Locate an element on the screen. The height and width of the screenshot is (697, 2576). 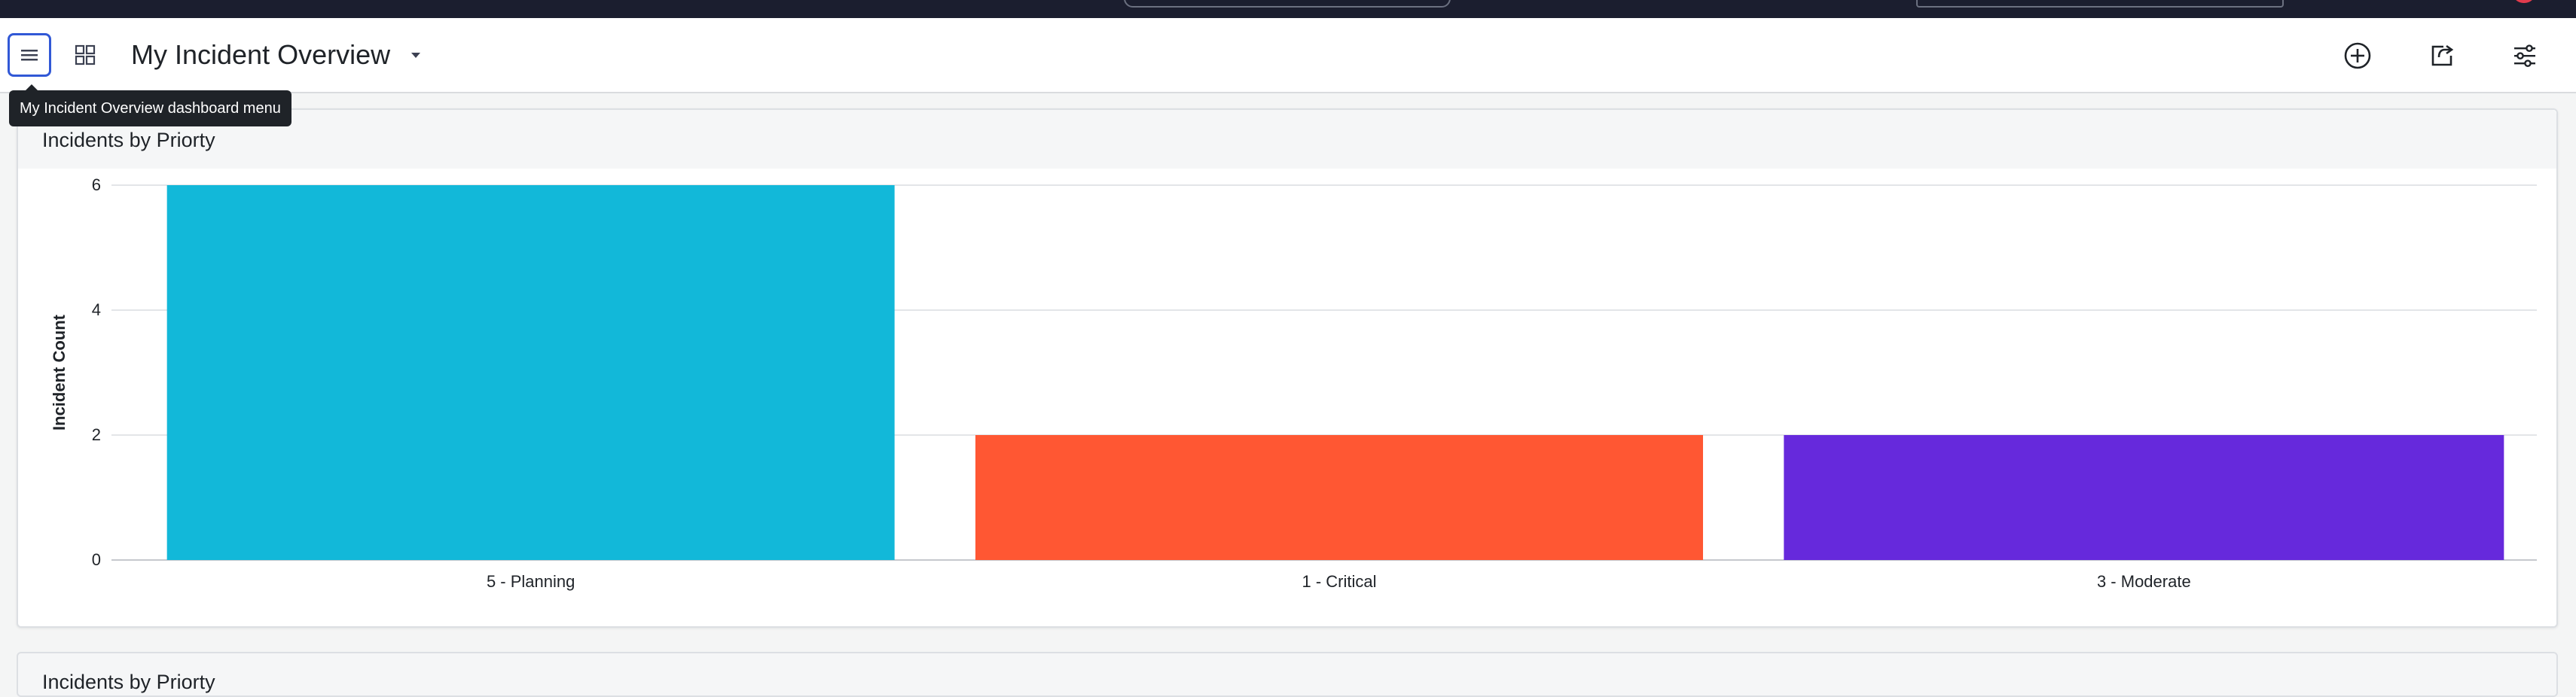
dashboard-filters-button is located at coordinates (2525, 55).